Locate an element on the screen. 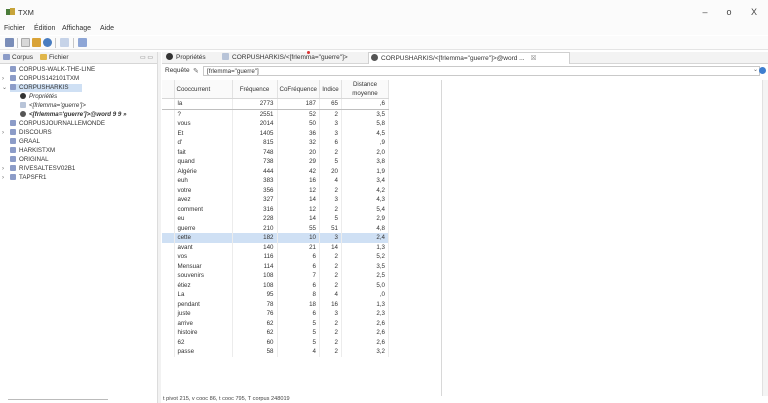 Image resolution: width=768 pixels, height=403 pixels. cell-distance: 3,5 is located at coordinates (365, 266).